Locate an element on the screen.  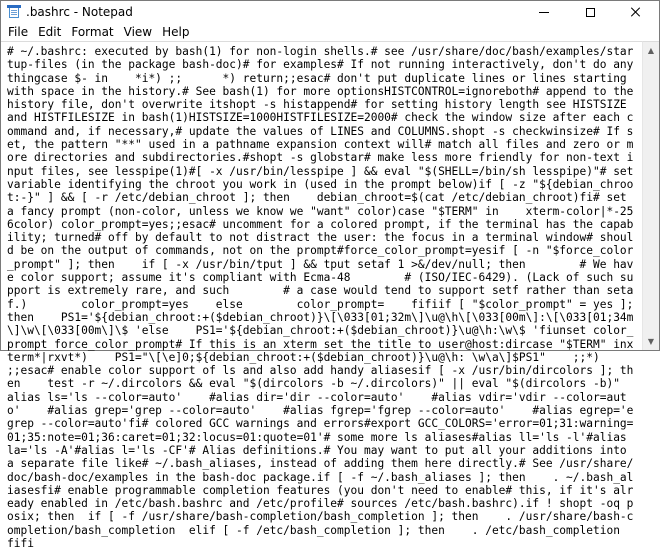
menu-file: File is located at coordinates (18, 32).